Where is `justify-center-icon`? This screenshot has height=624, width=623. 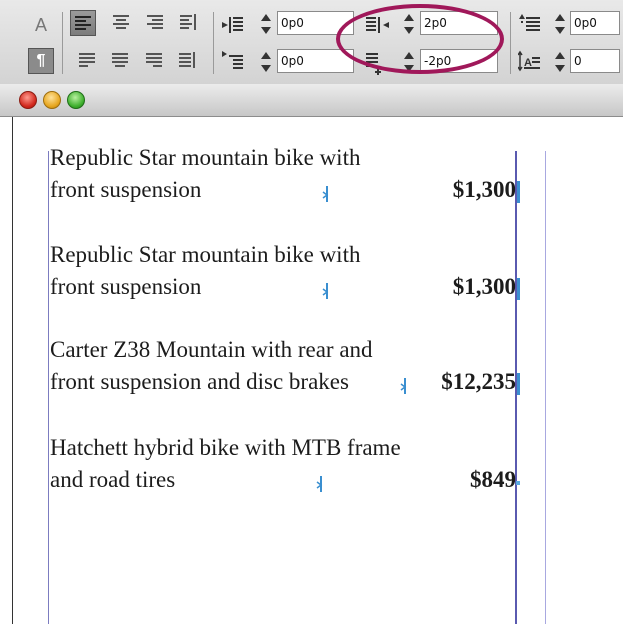
justify-center-icon is located at coordinates (120, 60).